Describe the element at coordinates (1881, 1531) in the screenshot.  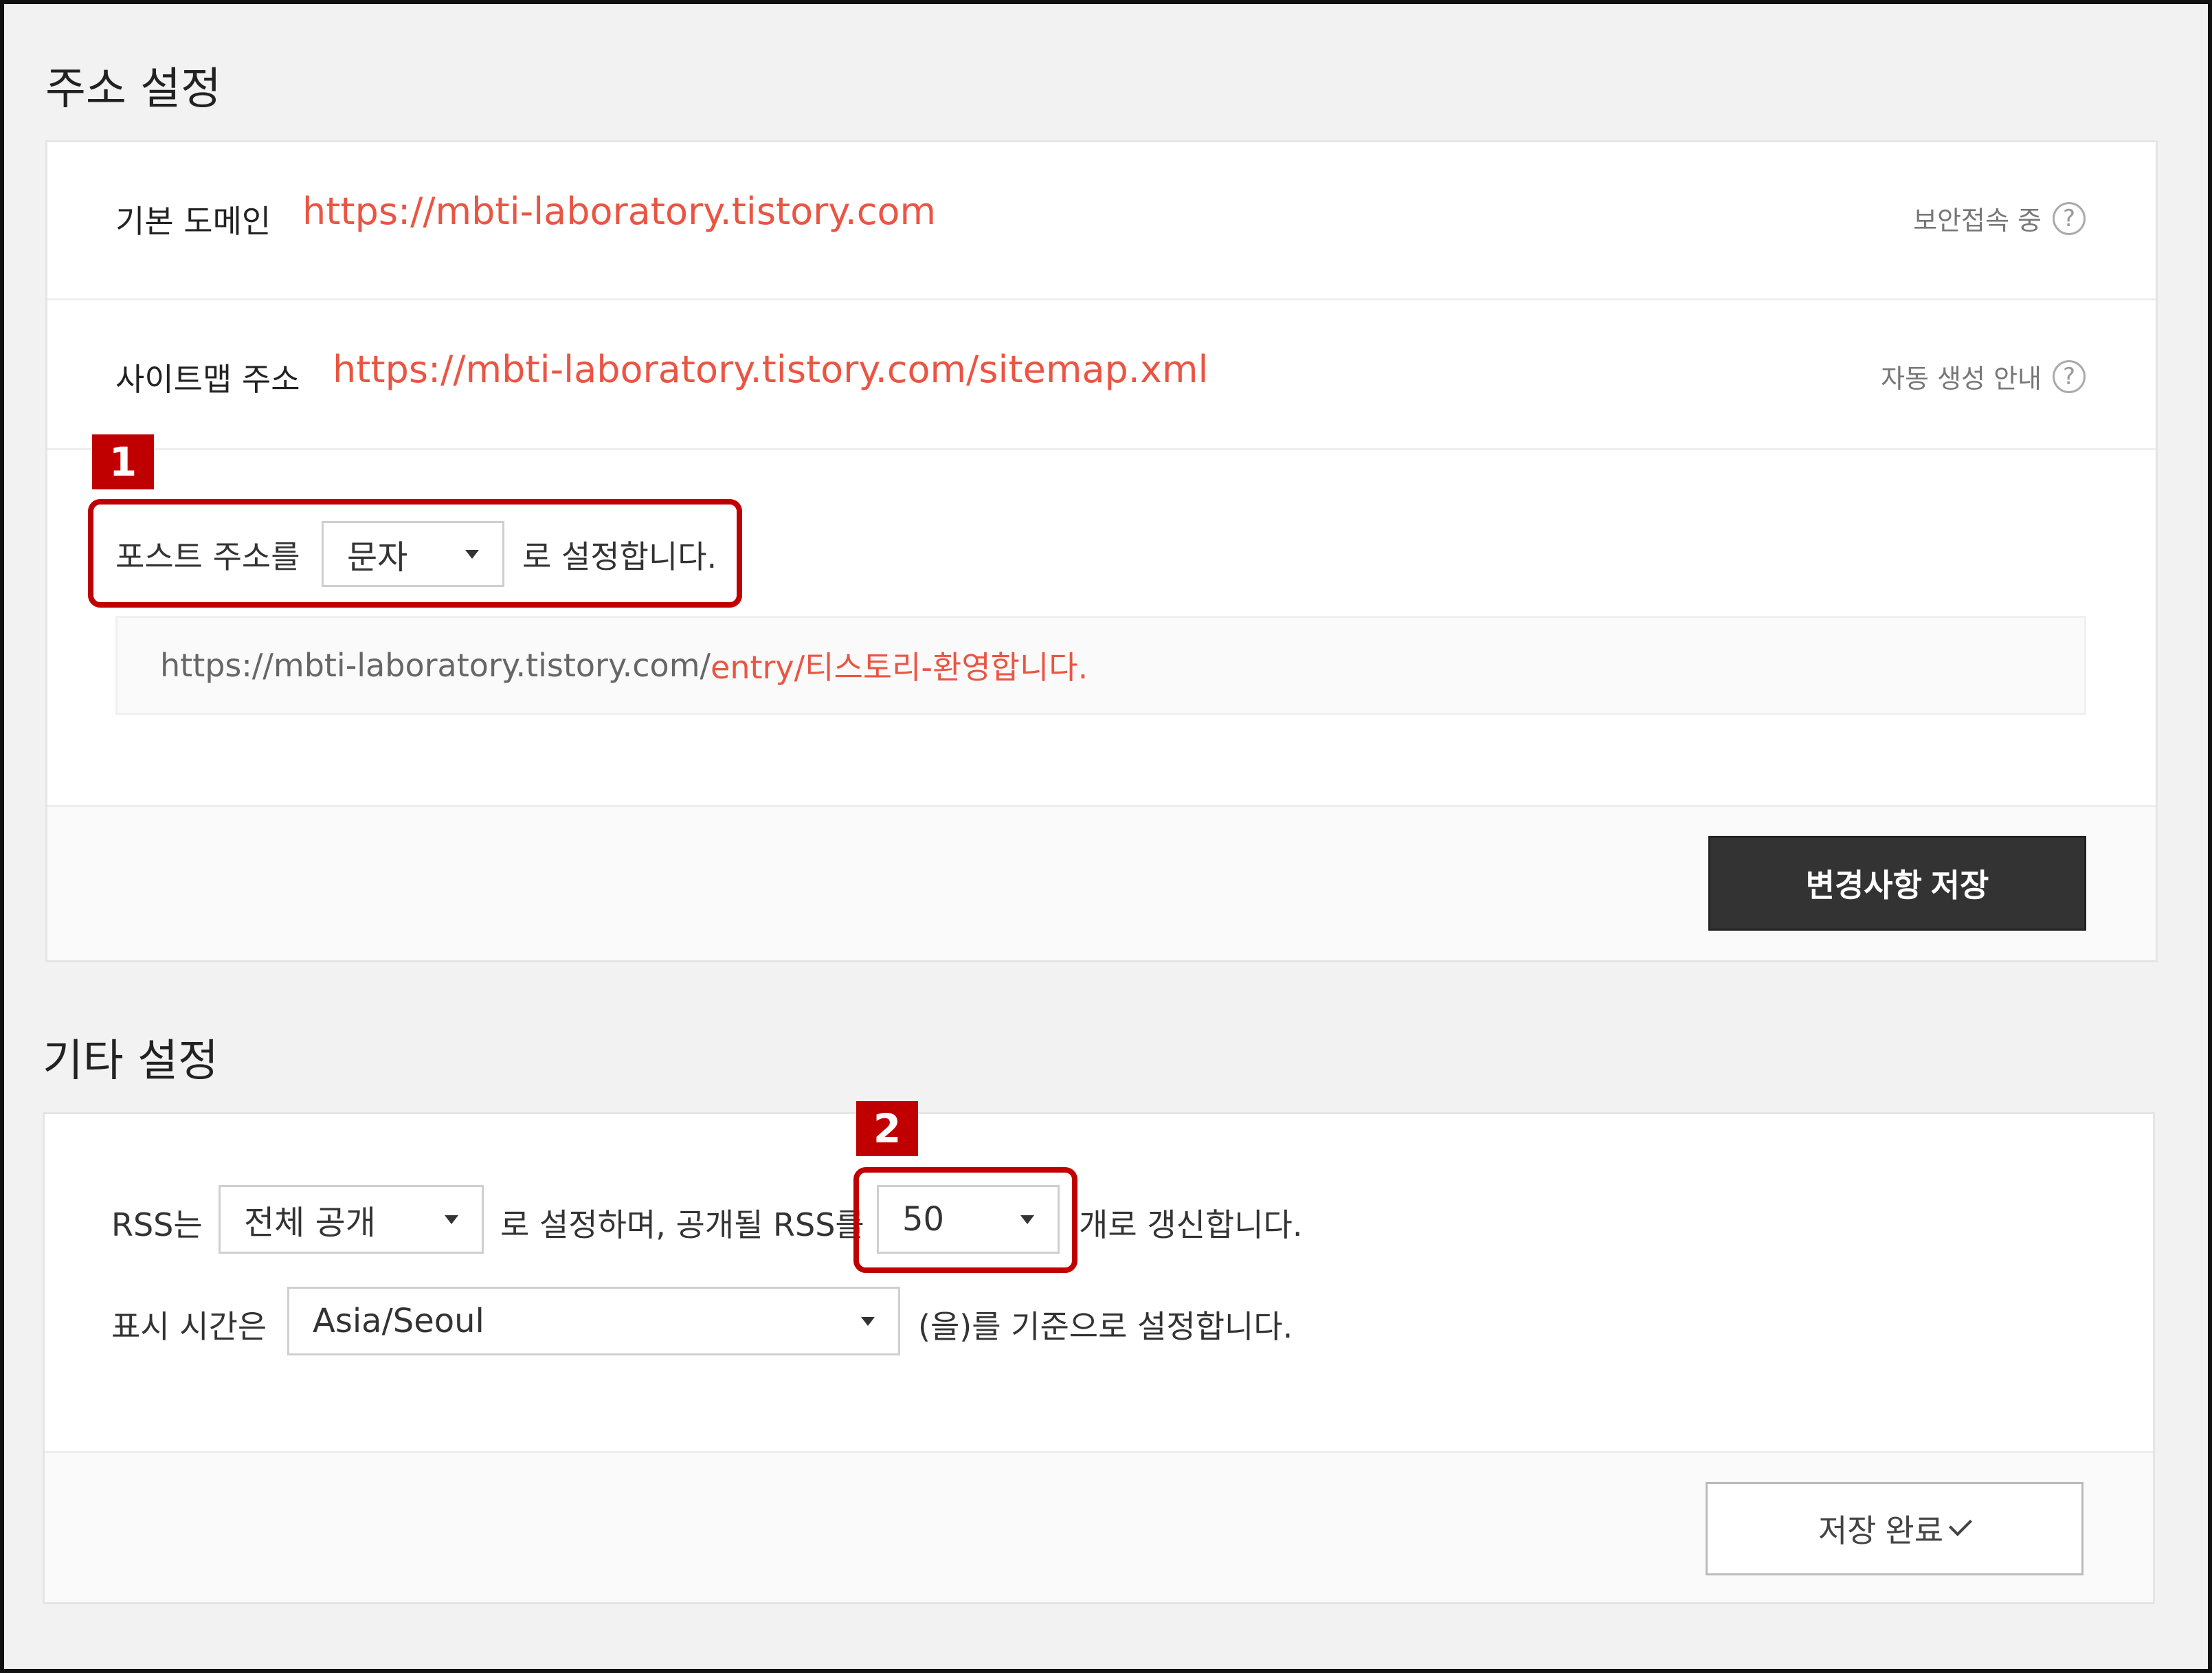
I see `save-complete-label: 저장 완료` at that location.